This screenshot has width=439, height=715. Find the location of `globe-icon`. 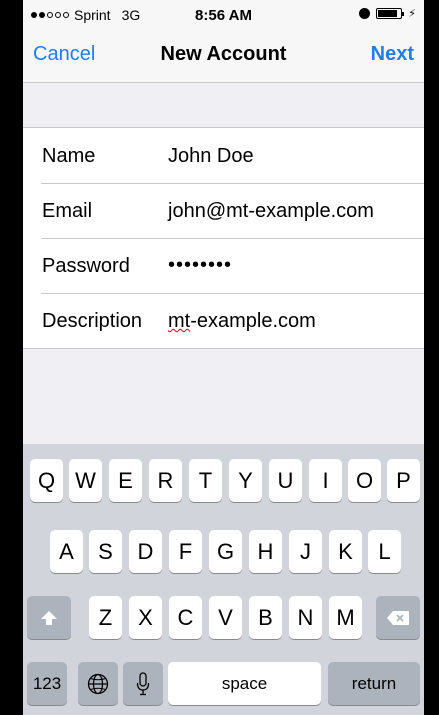

globe-icon is located at coordinates (98, 683).